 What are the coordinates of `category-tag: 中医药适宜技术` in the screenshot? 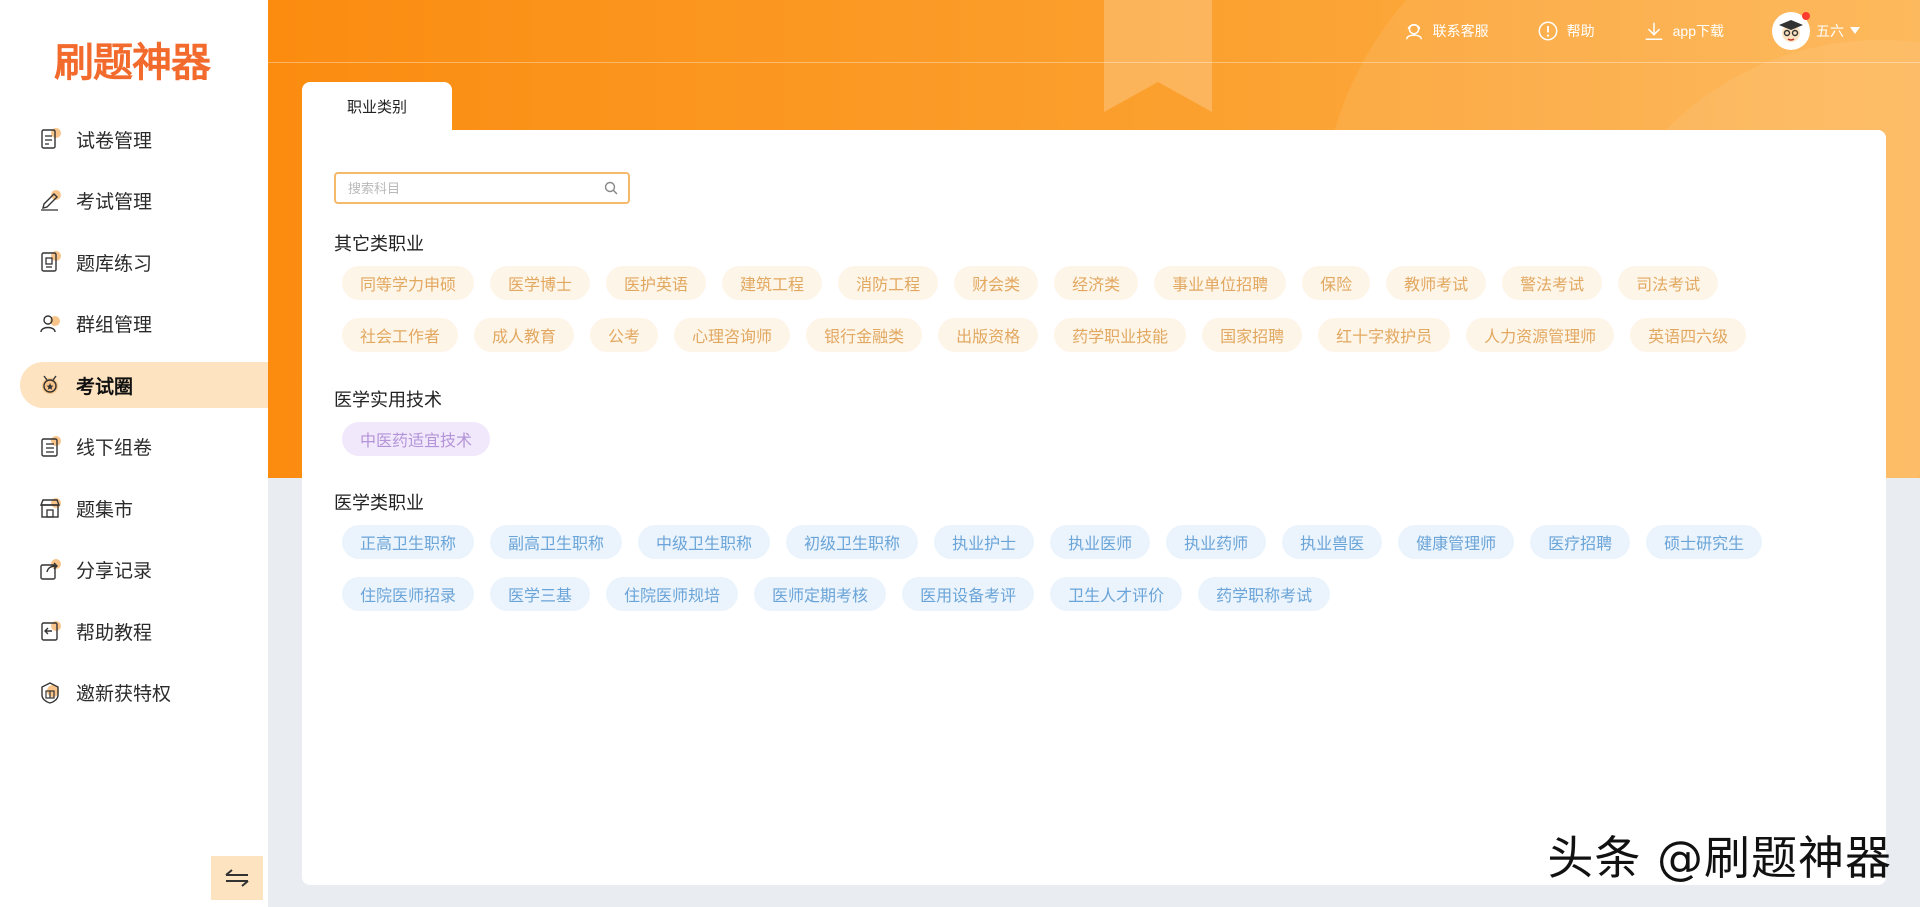 It's located at (416, 439).